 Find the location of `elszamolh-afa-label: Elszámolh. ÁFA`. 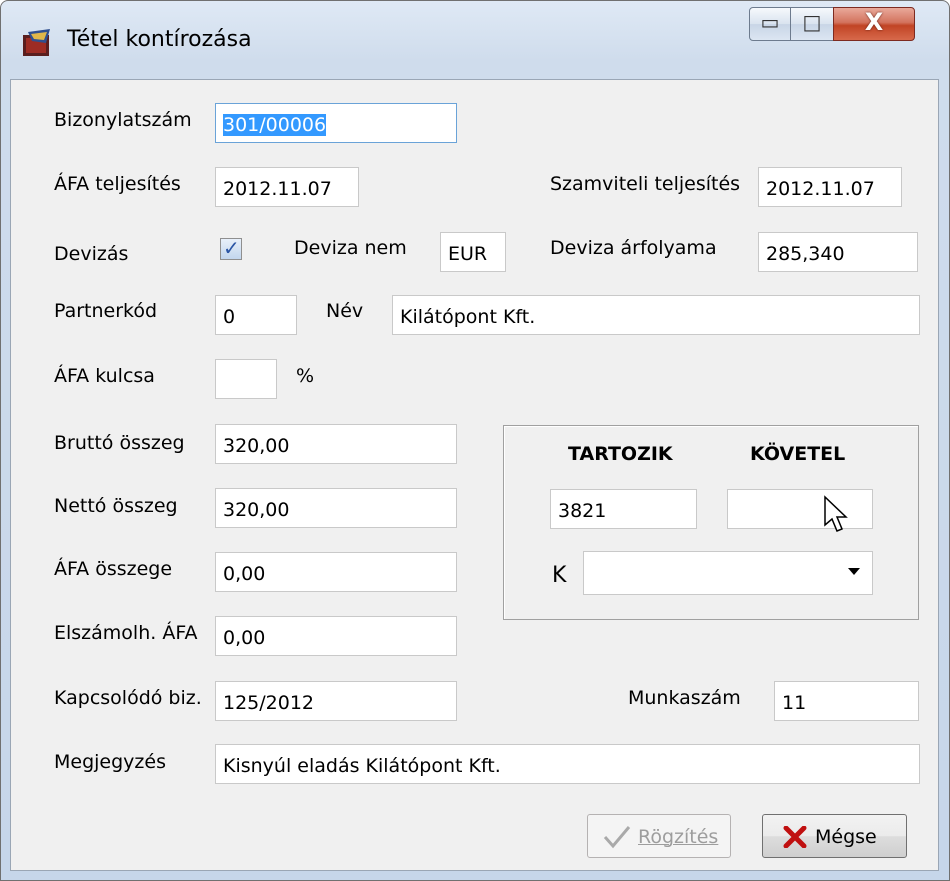

elszamolh-afa-label: Elszámolh. ÁFA is located at coordinates (126, 633).